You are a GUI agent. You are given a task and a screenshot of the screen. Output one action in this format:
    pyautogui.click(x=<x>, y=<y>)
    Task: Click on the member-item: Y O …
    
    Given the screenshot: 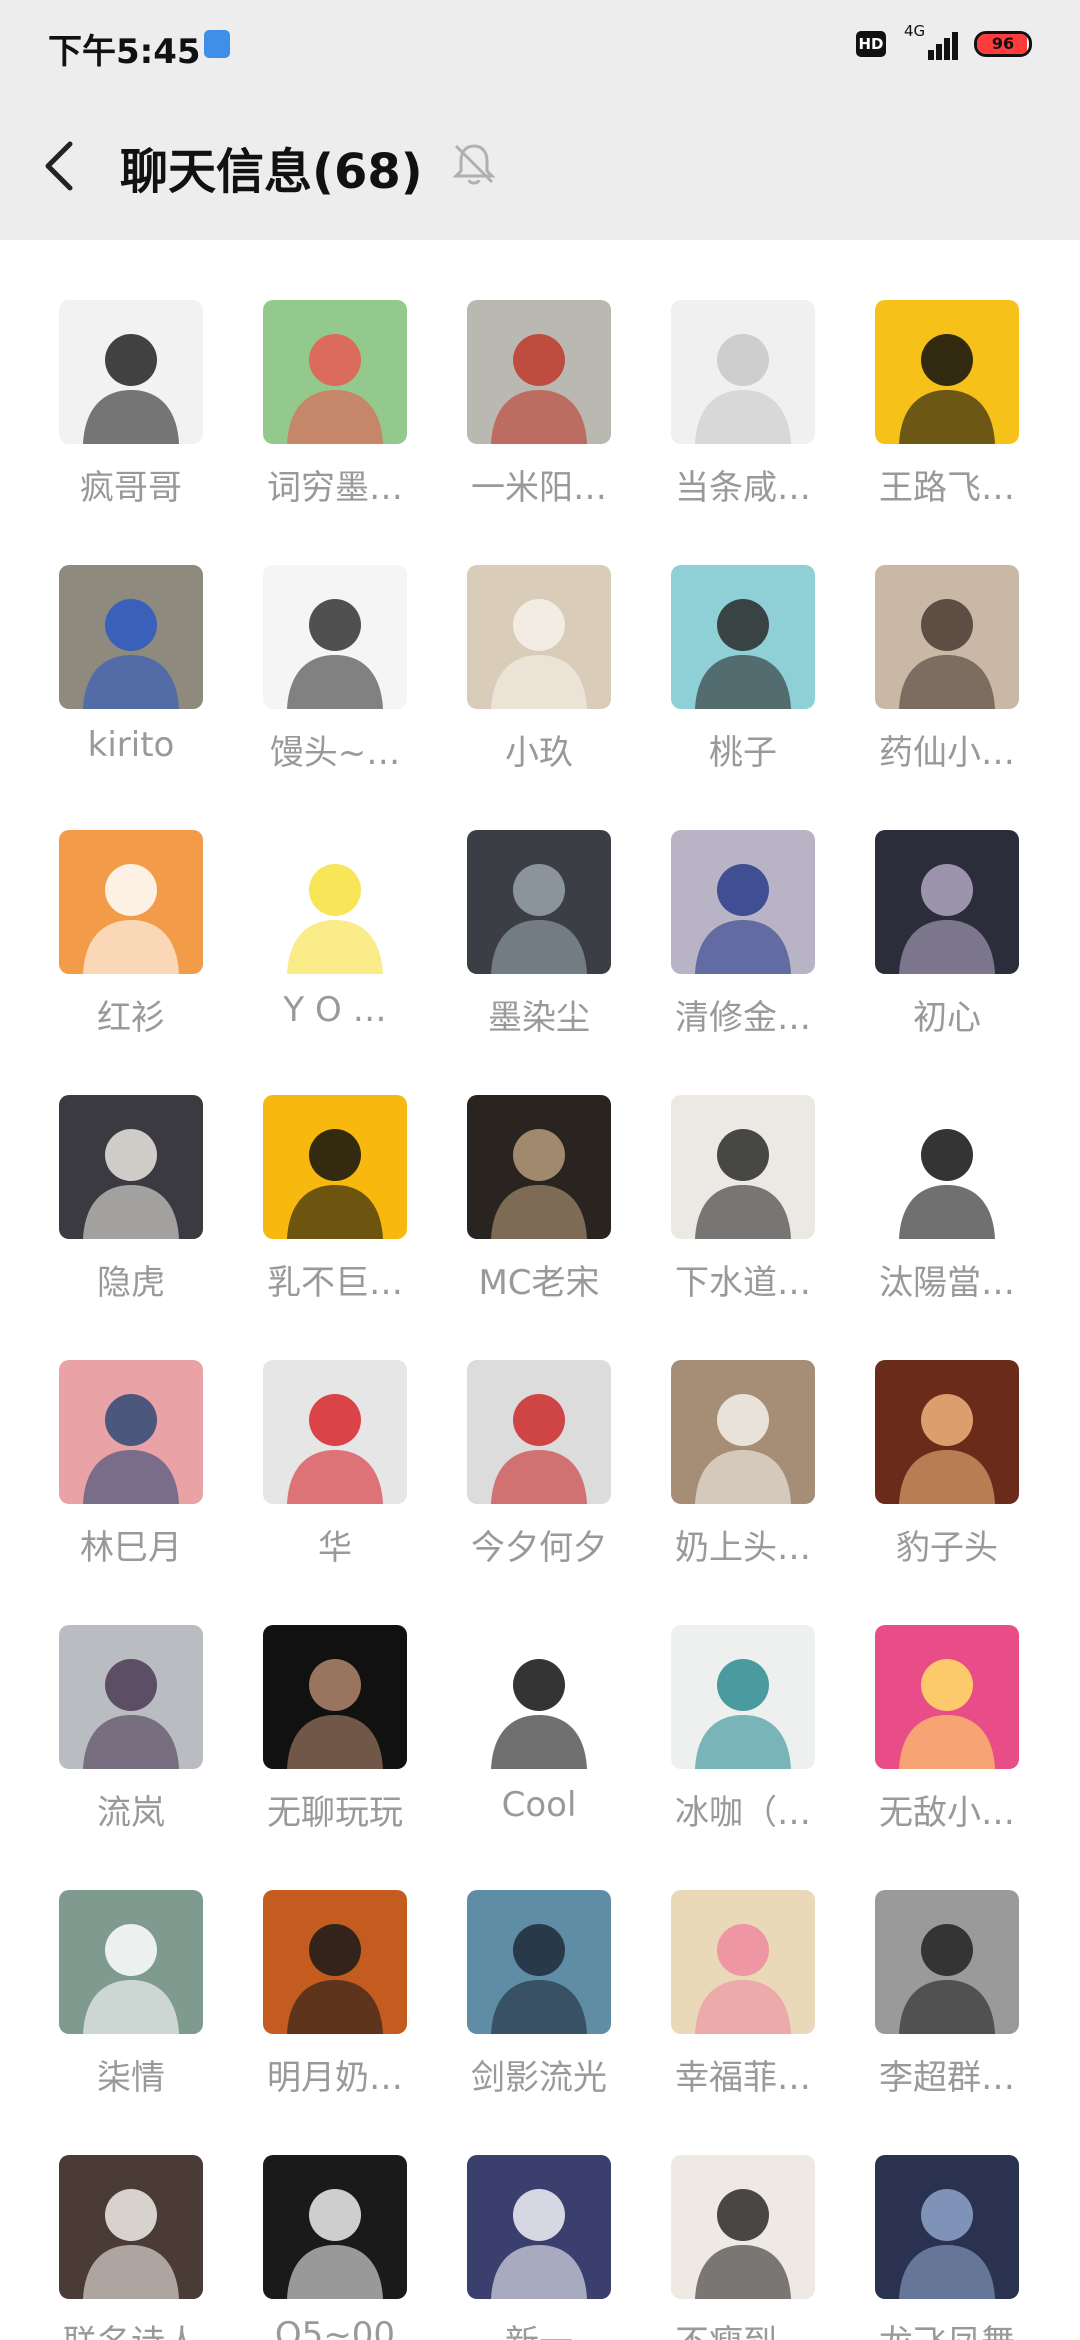 What is the action you would take?
    pyautogui.click(x=323, y=900)
    